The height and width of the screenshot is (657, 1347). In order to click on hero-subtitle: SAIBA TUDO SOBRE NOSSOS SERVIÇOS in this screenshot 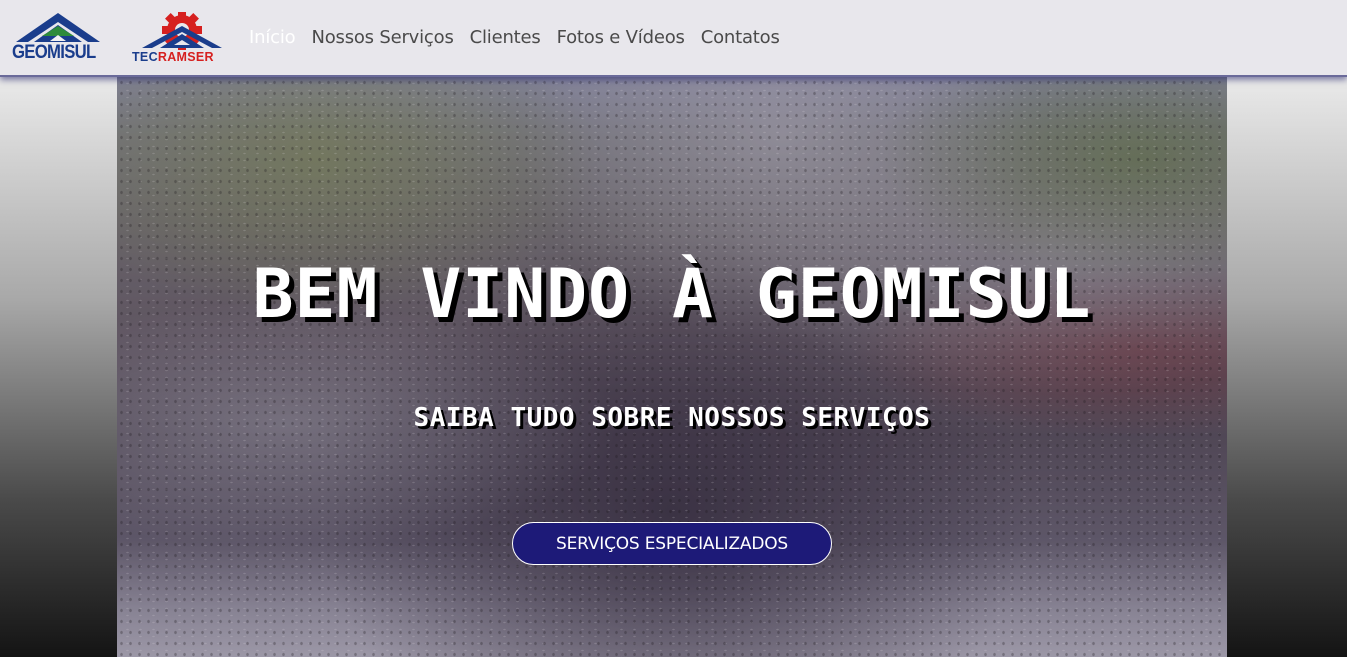, I will do `click(672, 418)`.